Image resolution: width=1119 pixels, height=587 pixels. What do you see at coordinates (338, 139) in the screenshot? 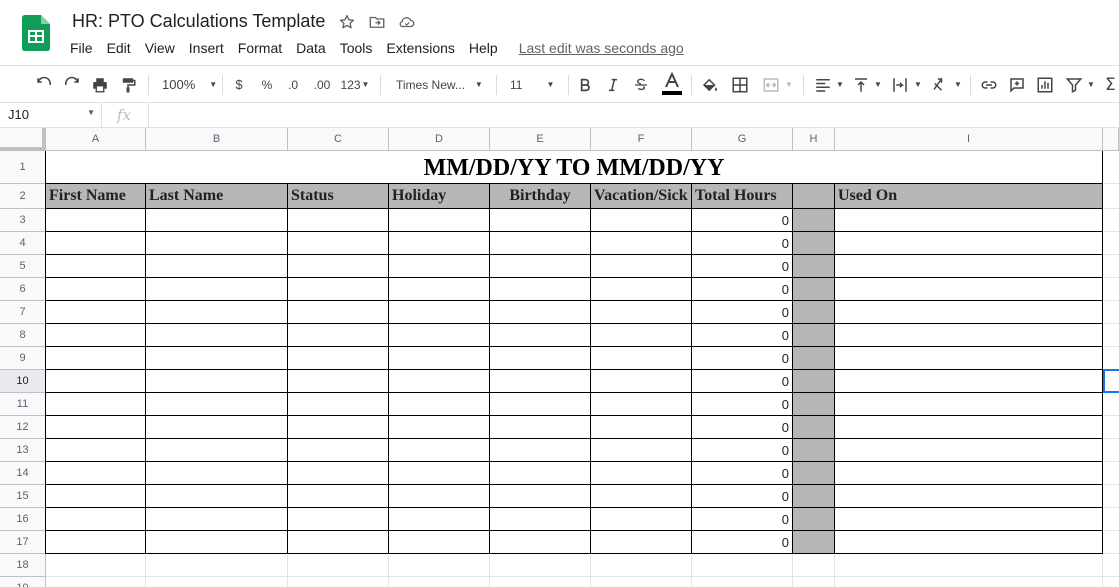
I see `column-header-c: C` at bounding box center [338, 139].